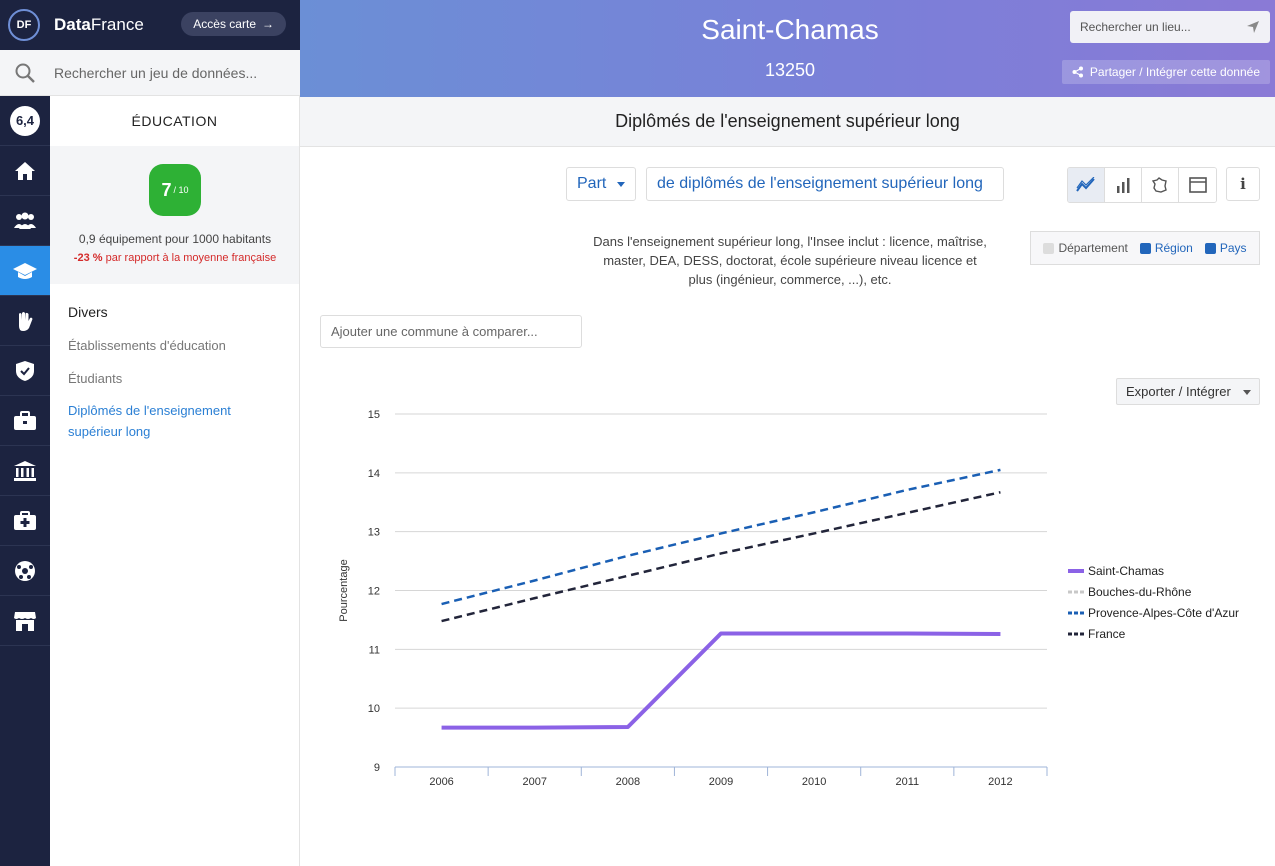 This screenshot has height=866, width=1275. I want to click on x-tick-label: 2009, so click(721, 782).